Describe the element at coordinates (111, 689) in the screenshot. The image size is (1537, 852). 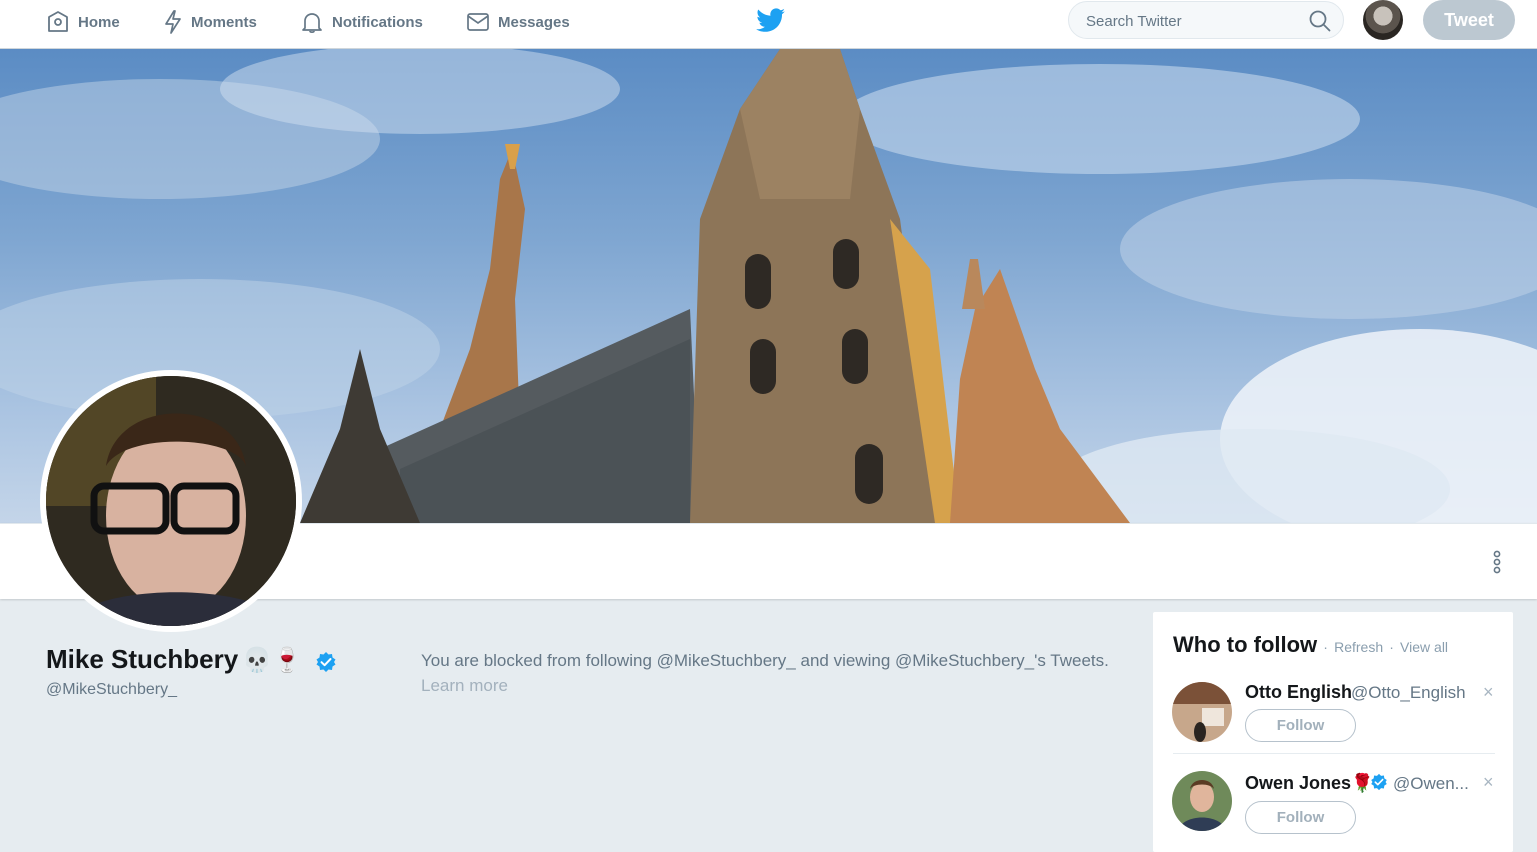
I see `profile-handle: @MikeStuchbery_` at that location.